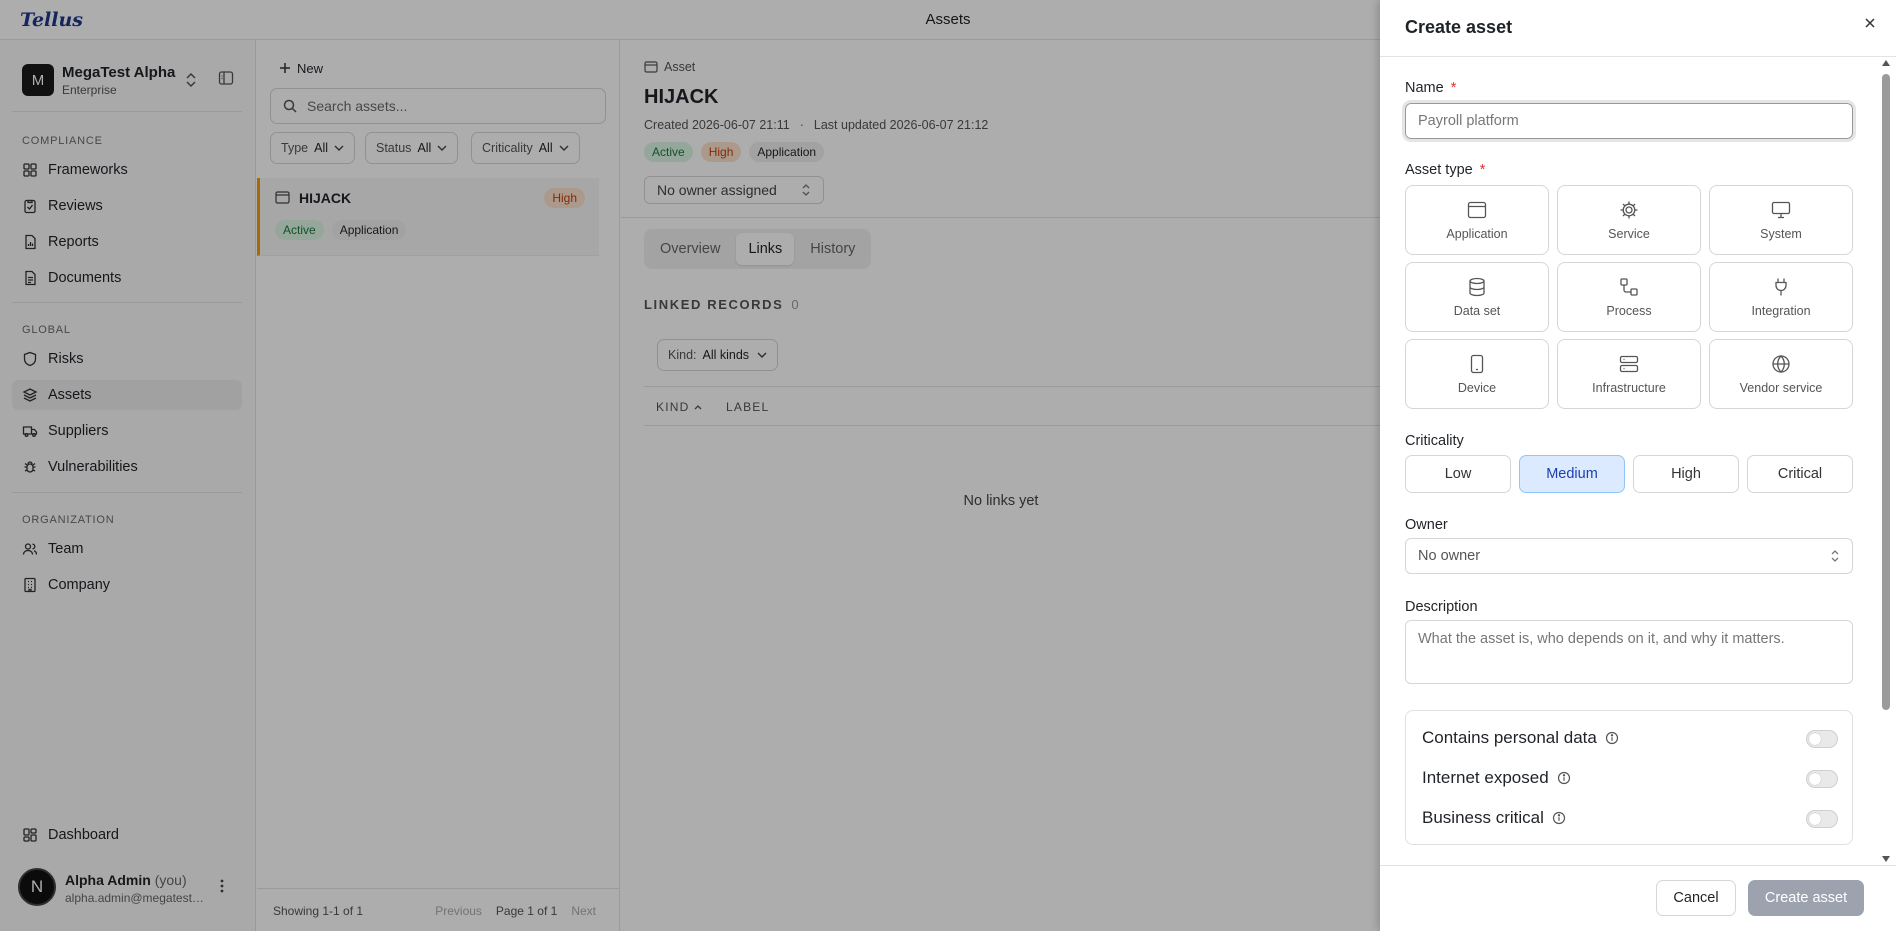  What do you see at coordinates (1477, 364) in the screenshot?
I see `smartphone-icon` at bounding box center [1477, 364].